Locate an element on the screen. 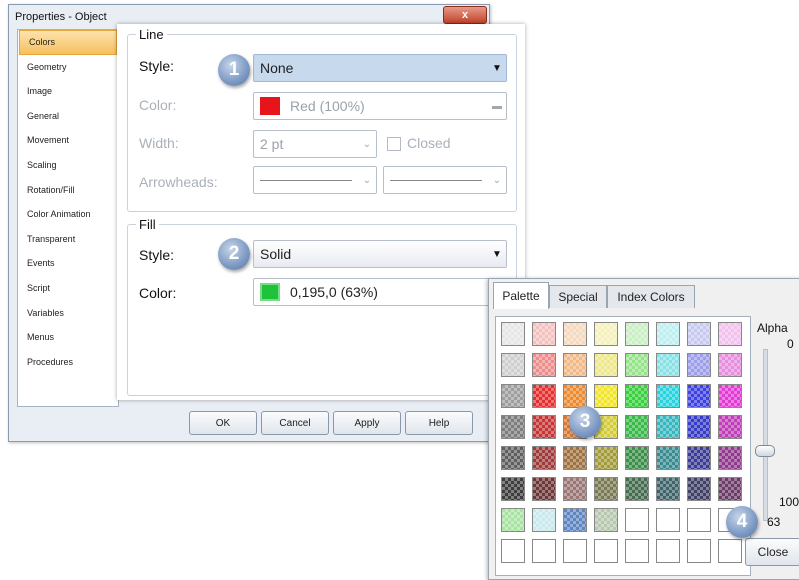 This screenshot has height=580, width=799. close-button: Close is located at coordinates (772, 552).